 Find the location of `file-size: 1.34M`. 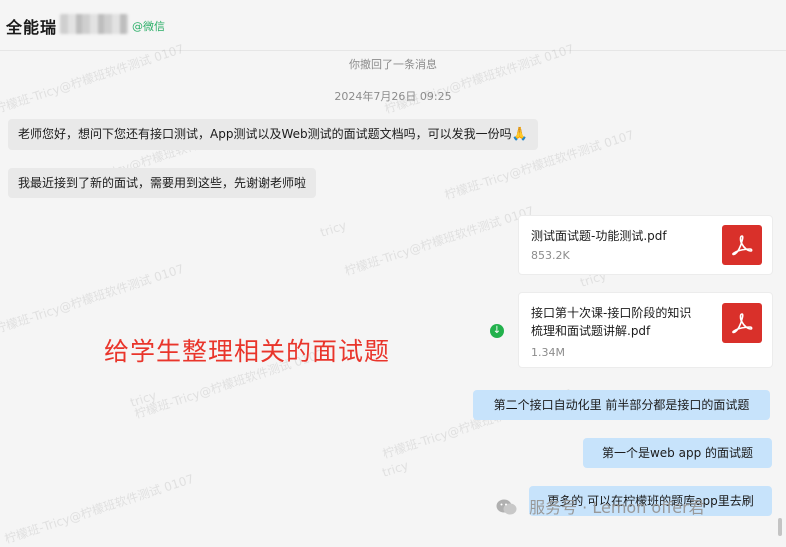

file-size: 1.34M is located at coordinates (548, 352).